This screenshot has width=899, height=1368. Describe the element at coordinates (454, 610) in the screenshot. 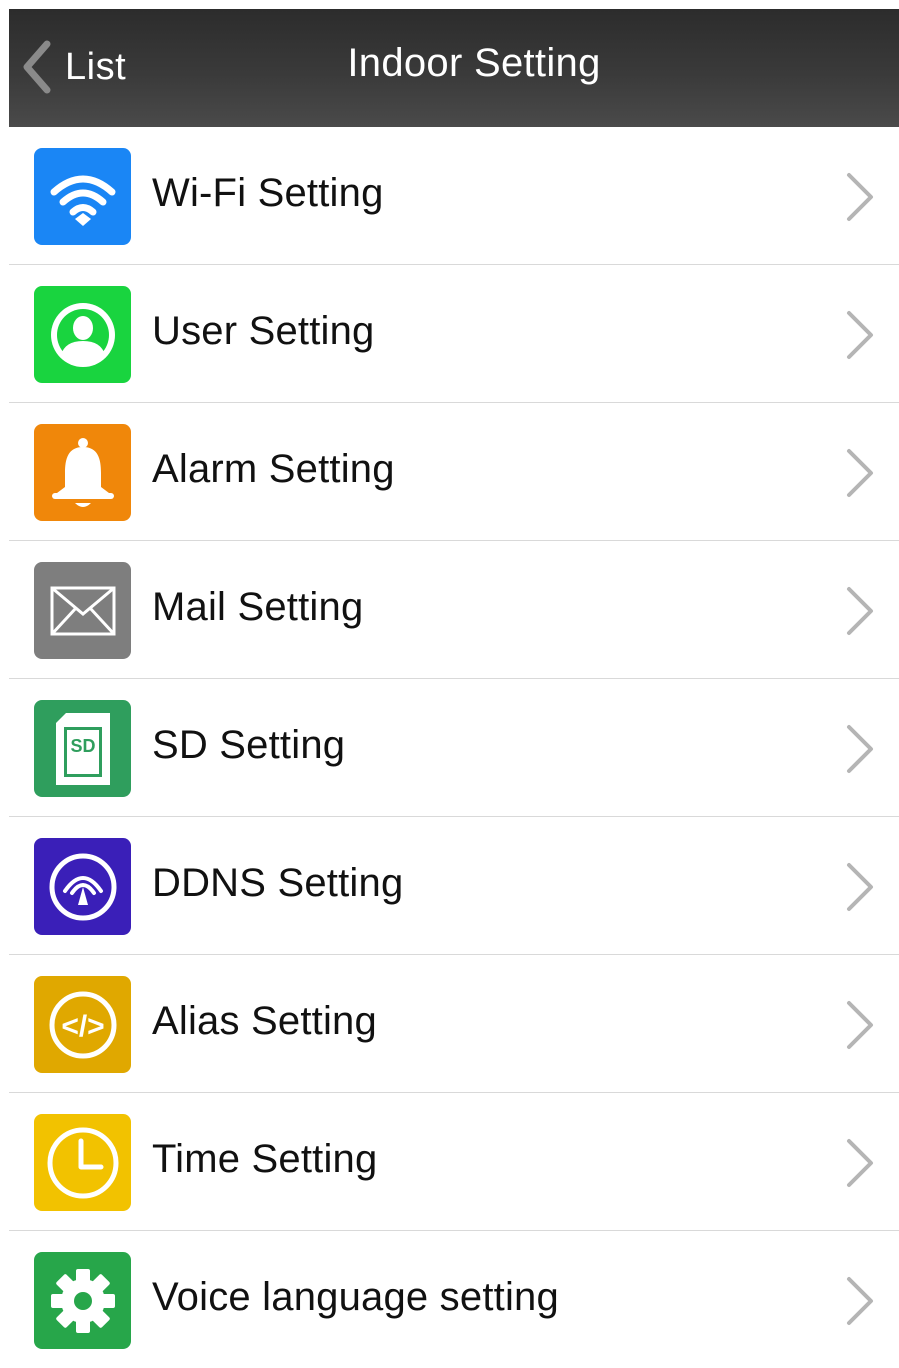

I see `settings-item-mail: Mail Setting` at that location.